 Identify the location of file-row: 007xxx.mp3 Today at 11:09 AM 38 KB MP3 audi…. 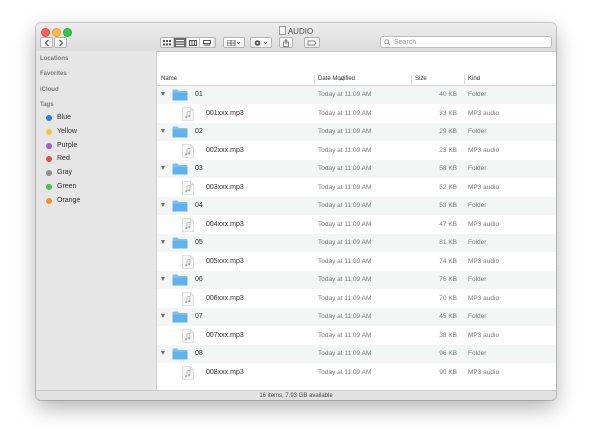
(356, 336).